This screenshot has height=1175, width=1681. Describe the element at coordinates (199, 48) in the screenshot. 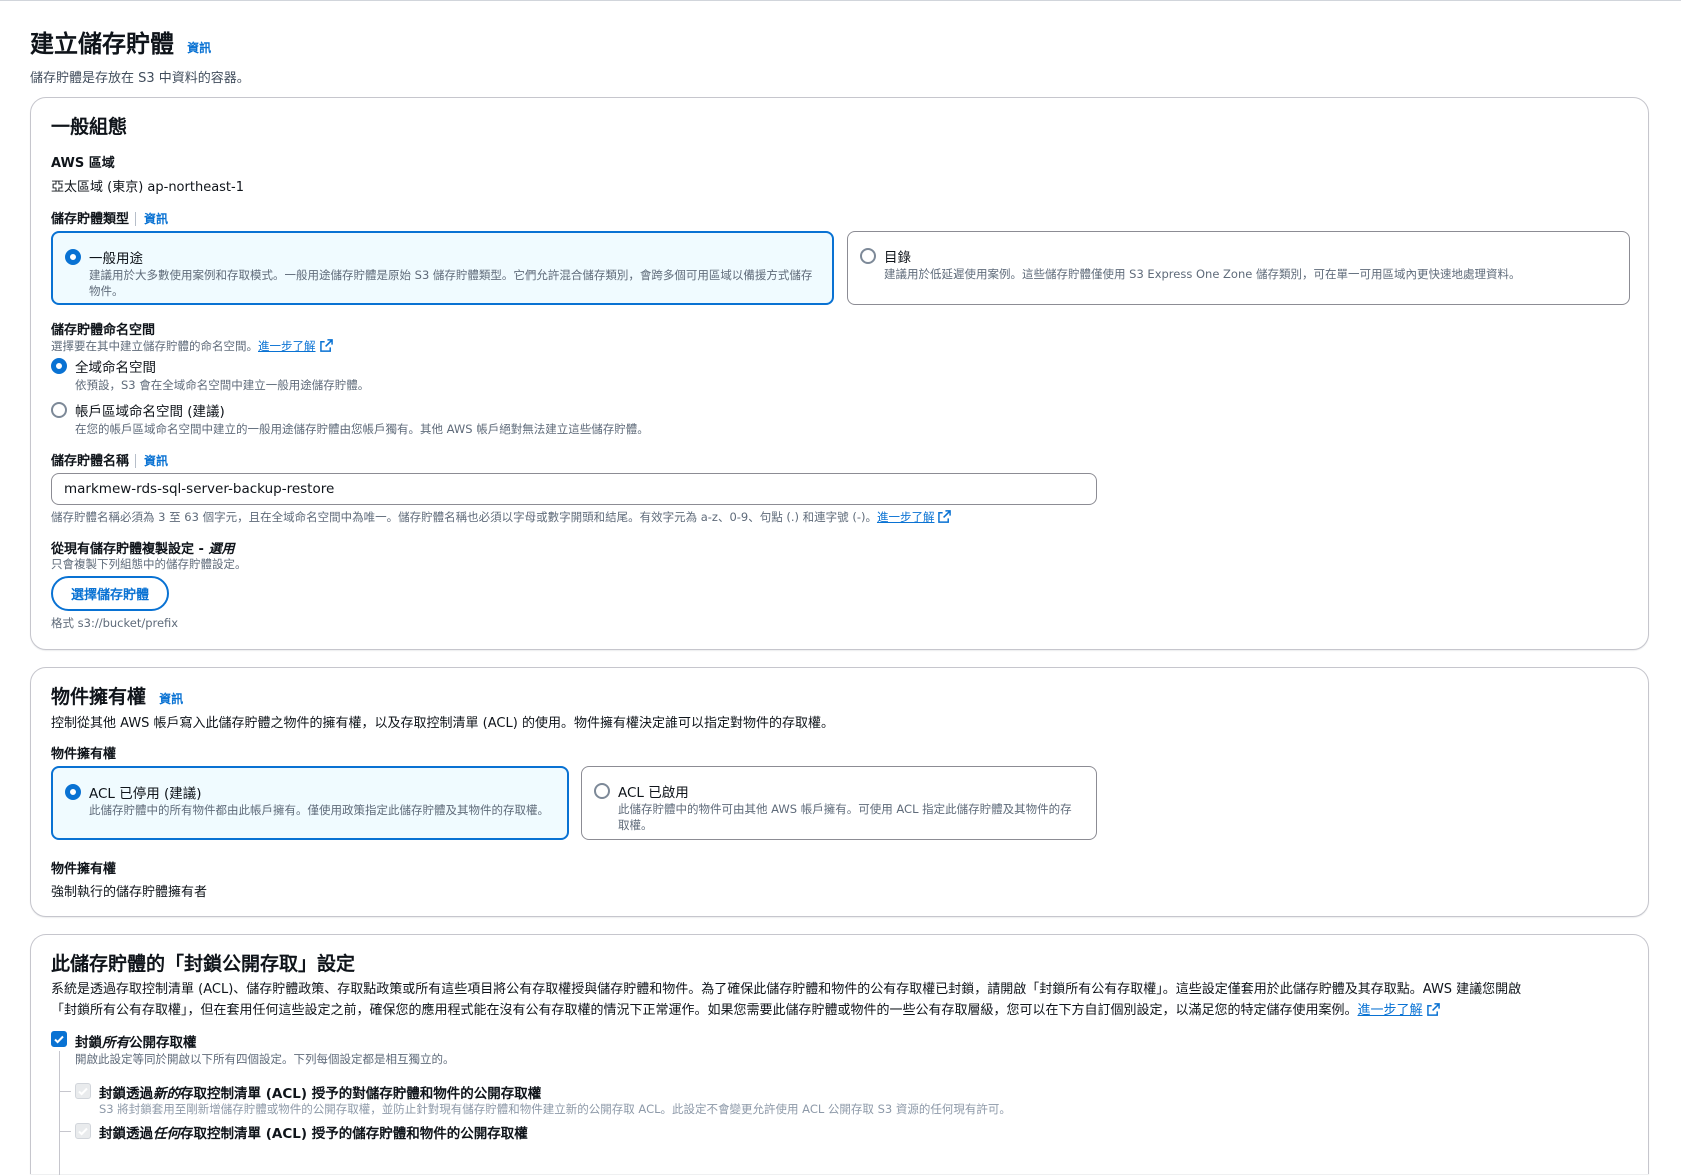

I see `page-info-link: 資訊` at that location.